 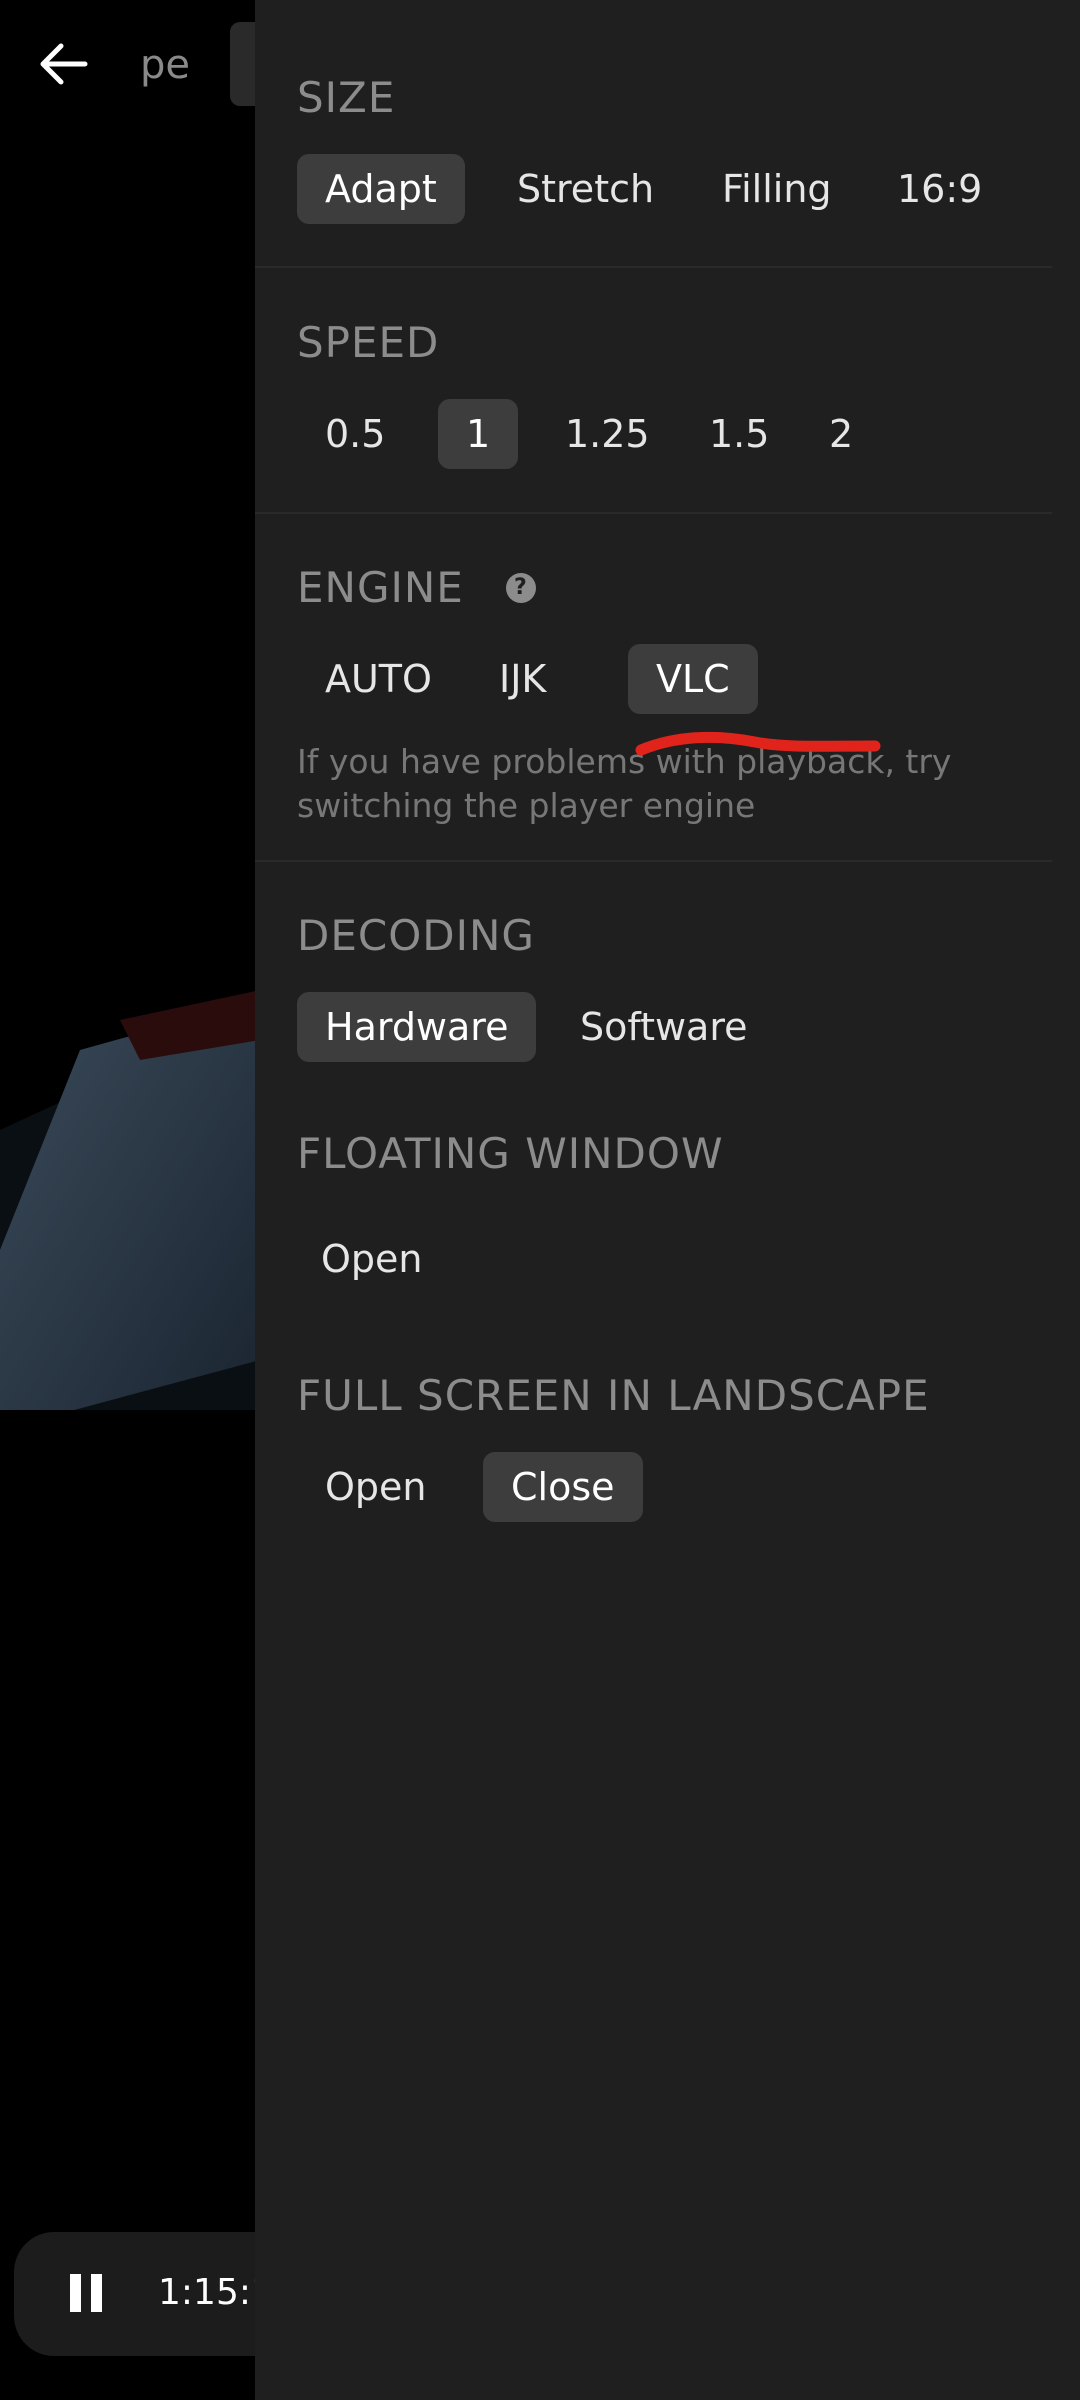 I want to click on back-button, so click(x=64, y=64).